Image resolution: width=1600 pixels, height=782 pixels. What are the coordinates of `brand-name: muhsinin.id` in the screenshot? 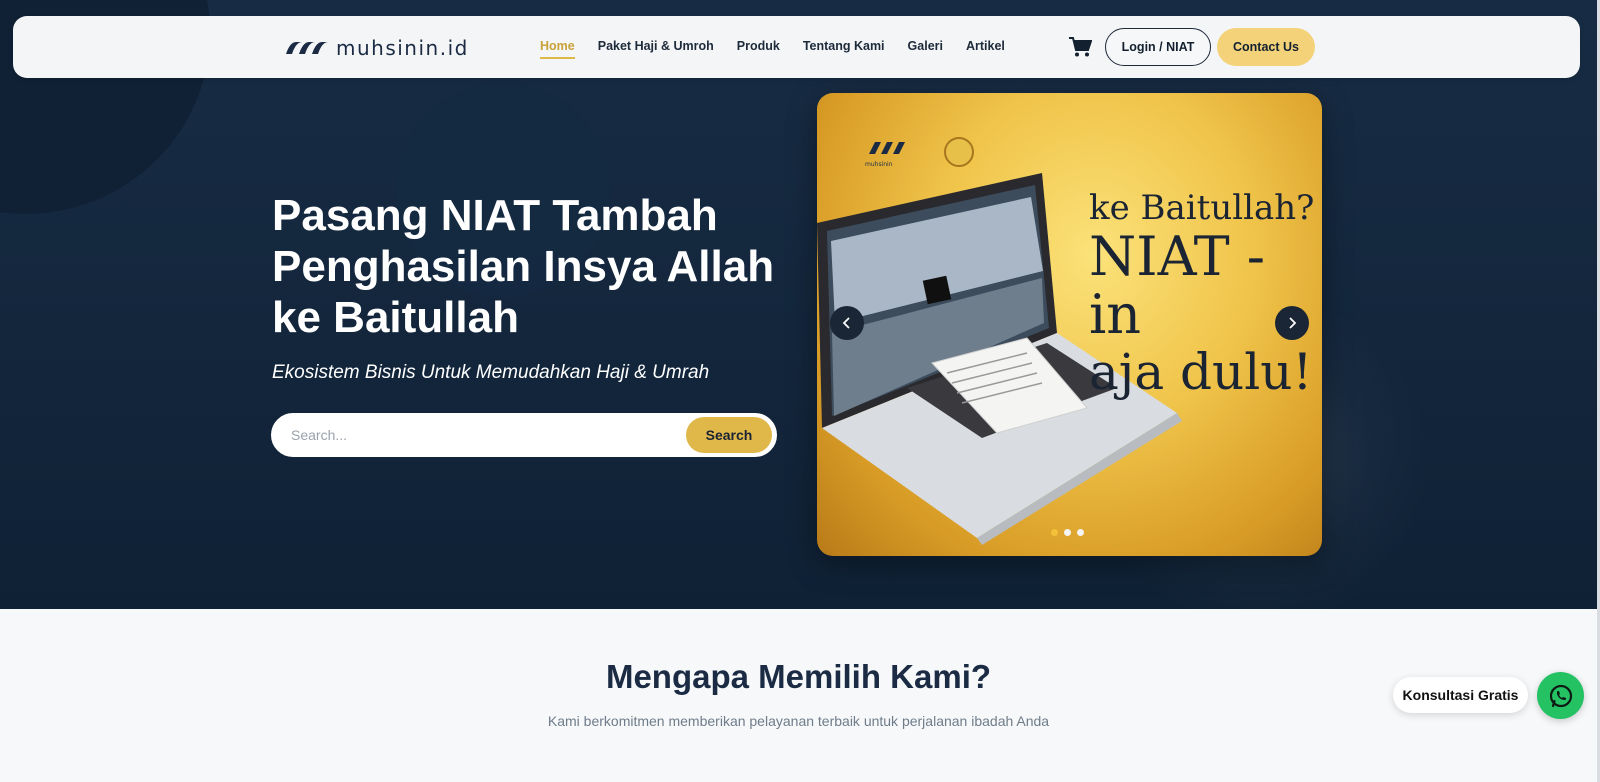 It's located at (402, 48).